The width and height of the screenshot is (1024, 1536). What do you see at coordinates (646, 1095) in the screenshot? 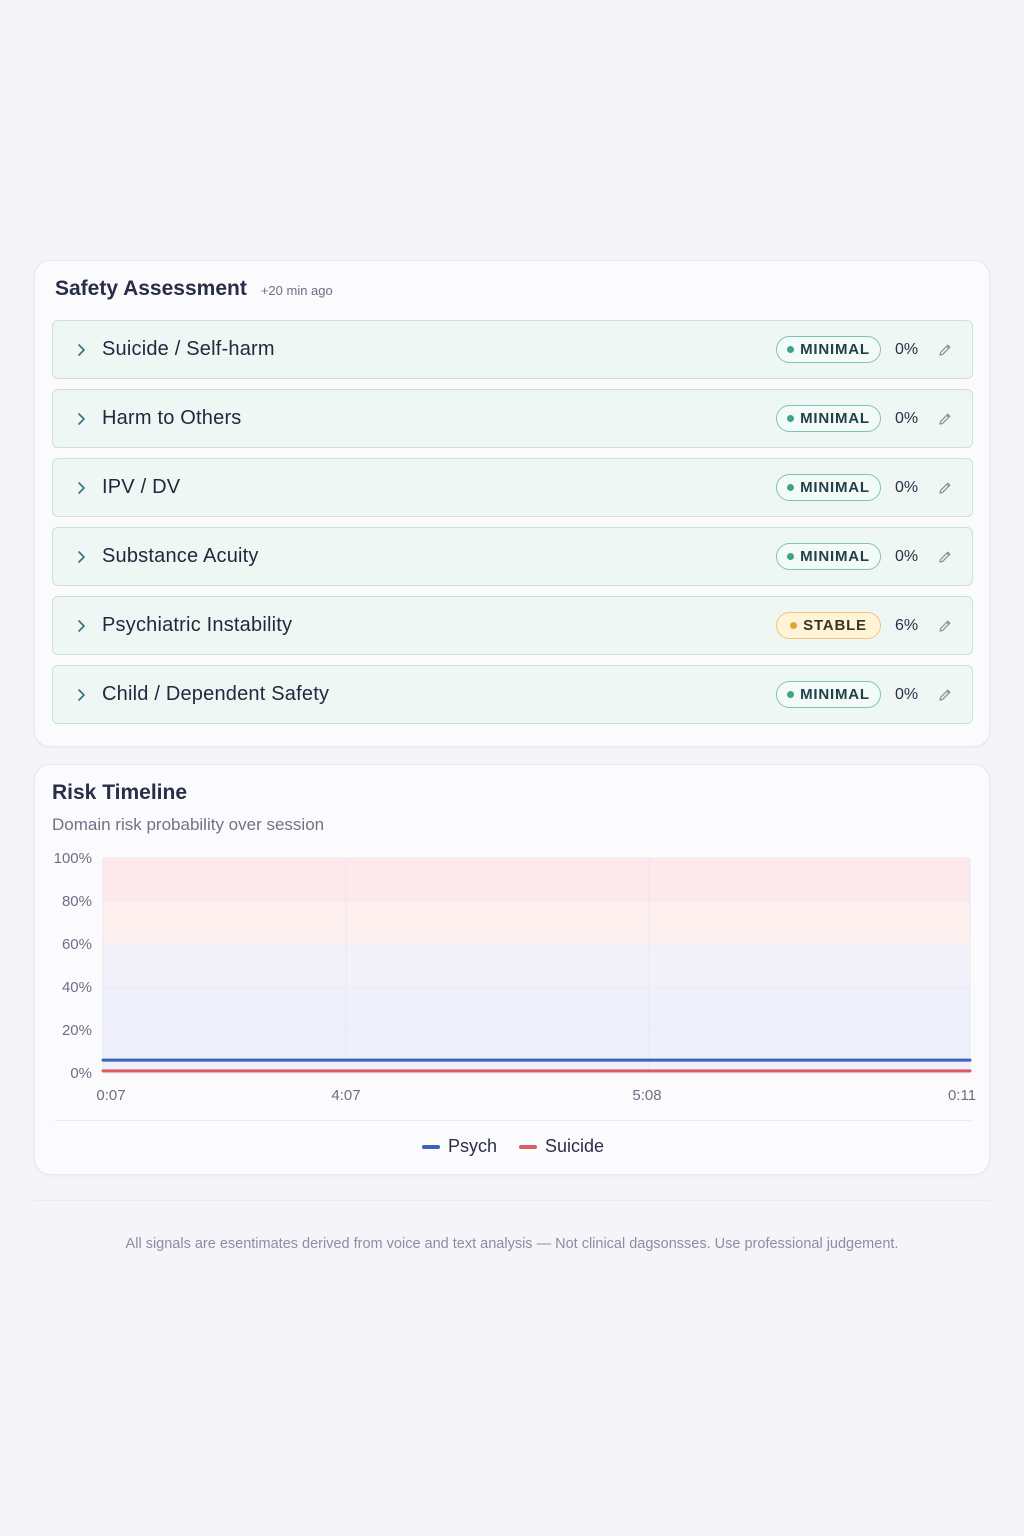
I see `x-tick-label: 5:08` at bounding box center [646, 1095].